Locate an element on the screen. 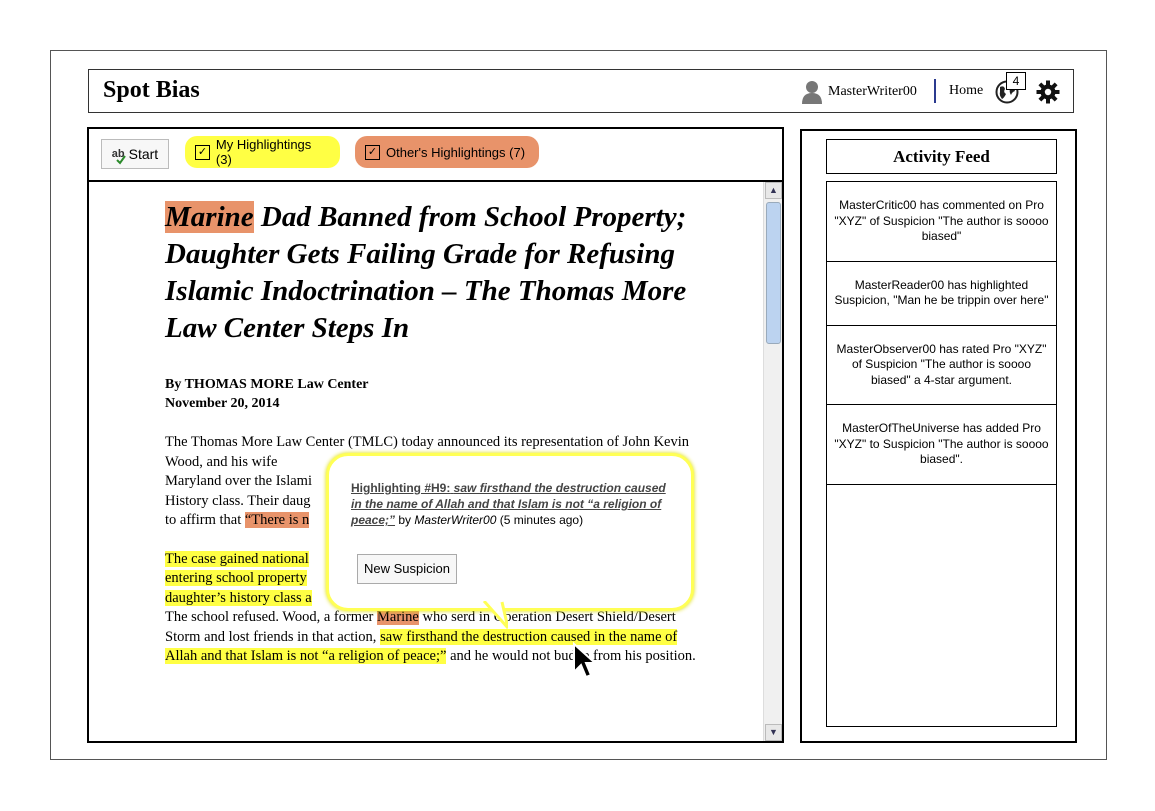 The width and height of the screenshot is (1155, 811). highlight-others: “There is n is located at coordinates (277, 520).